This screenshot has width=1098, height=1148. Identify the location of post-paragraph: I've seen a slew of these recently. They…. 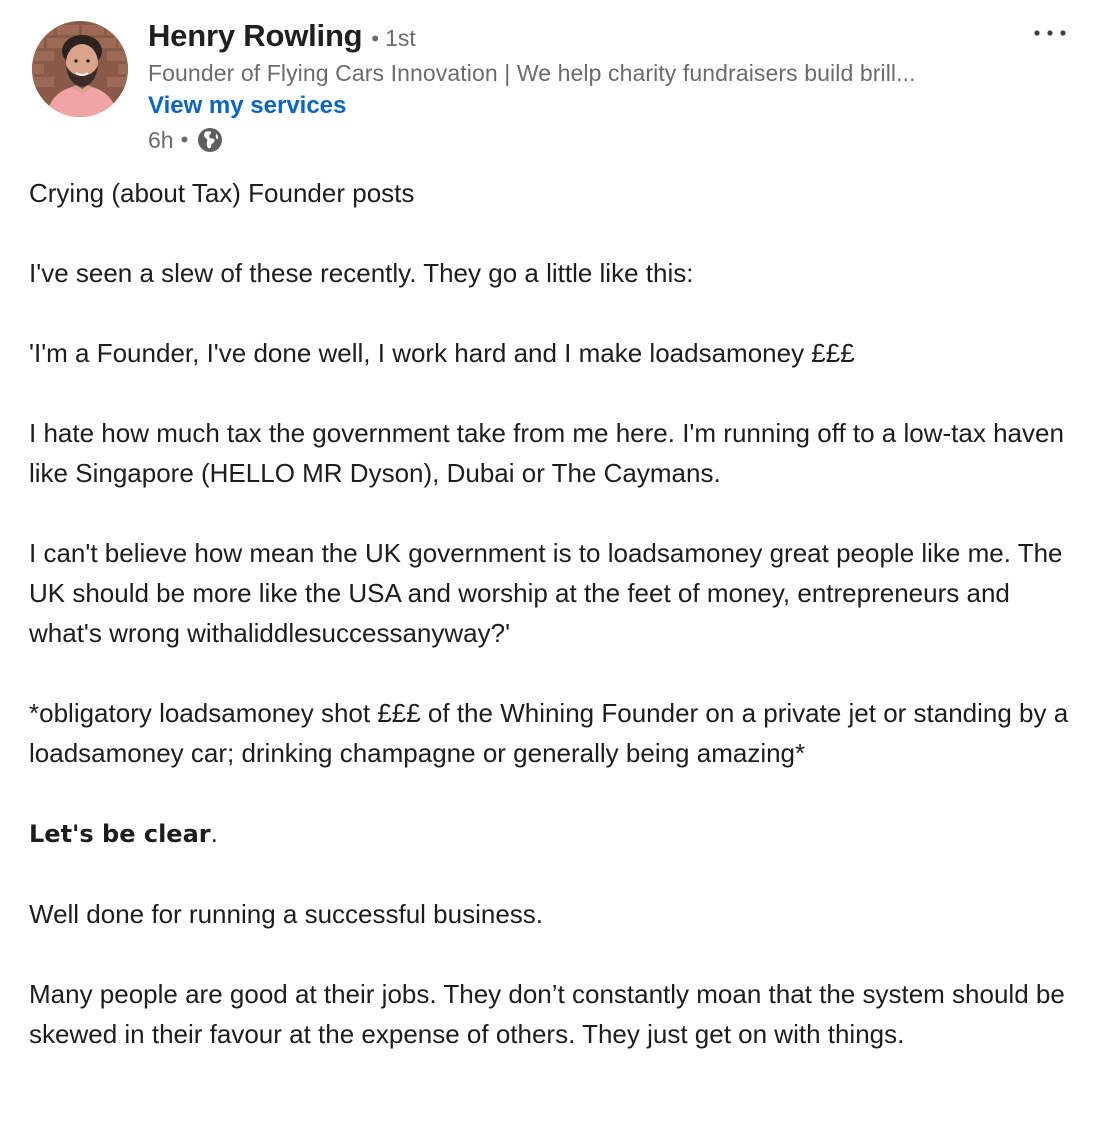
(361, 273).